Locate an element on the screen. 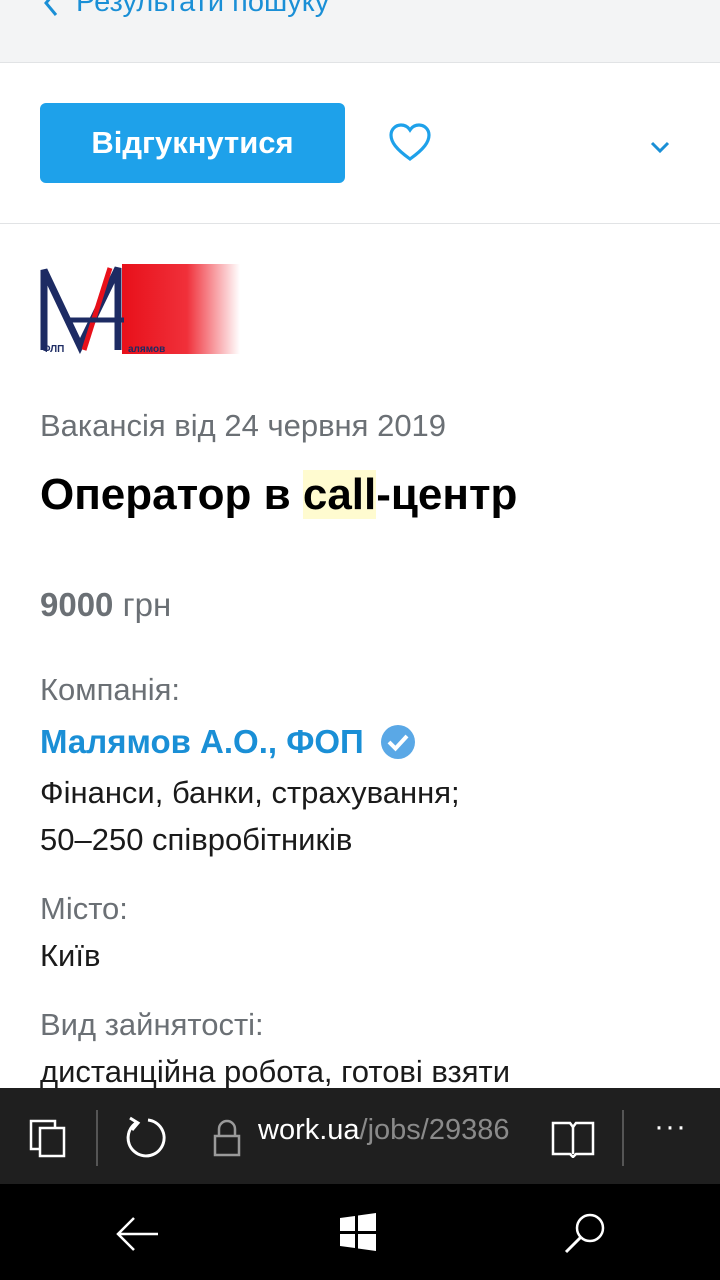 Image resolution: width=720 pixels, height=1280 pixels. verified-badge-icon is located at coordinates (397, 742).